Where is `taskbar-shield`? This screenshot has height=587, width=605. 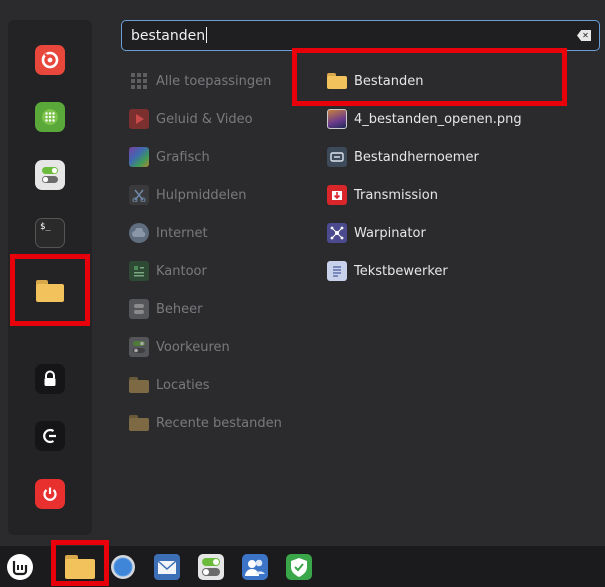 taskbar-shield is located at coordinates (299, 567).